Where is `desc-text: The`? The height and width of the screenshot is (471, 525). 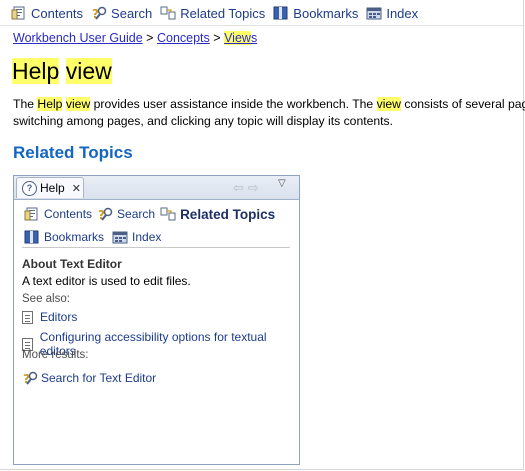
desc-text: The is located at coordinates (25, 104).